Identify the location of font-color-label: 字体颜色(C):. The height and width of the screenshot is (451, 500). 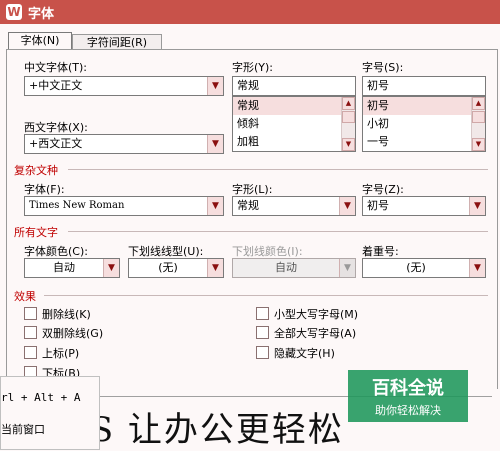
(56, 251).